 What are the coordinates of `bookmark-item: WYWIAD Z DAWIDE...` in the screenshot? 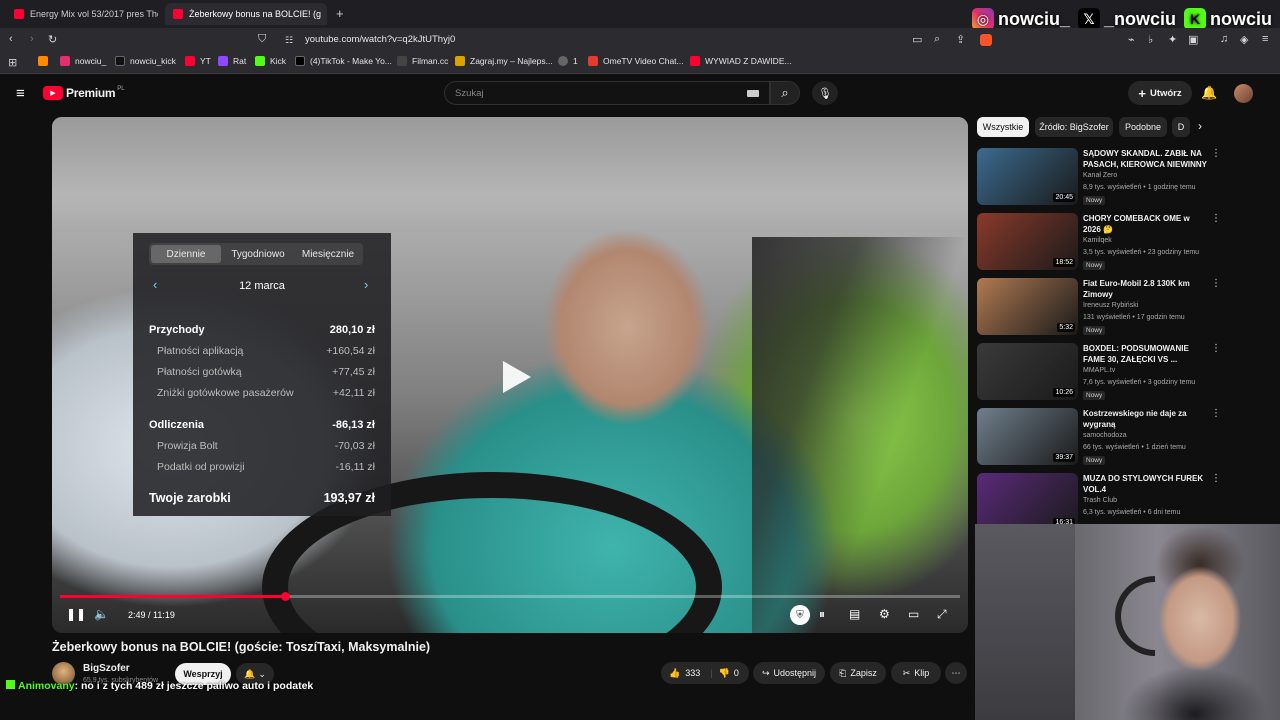 It's located at (741, 61).